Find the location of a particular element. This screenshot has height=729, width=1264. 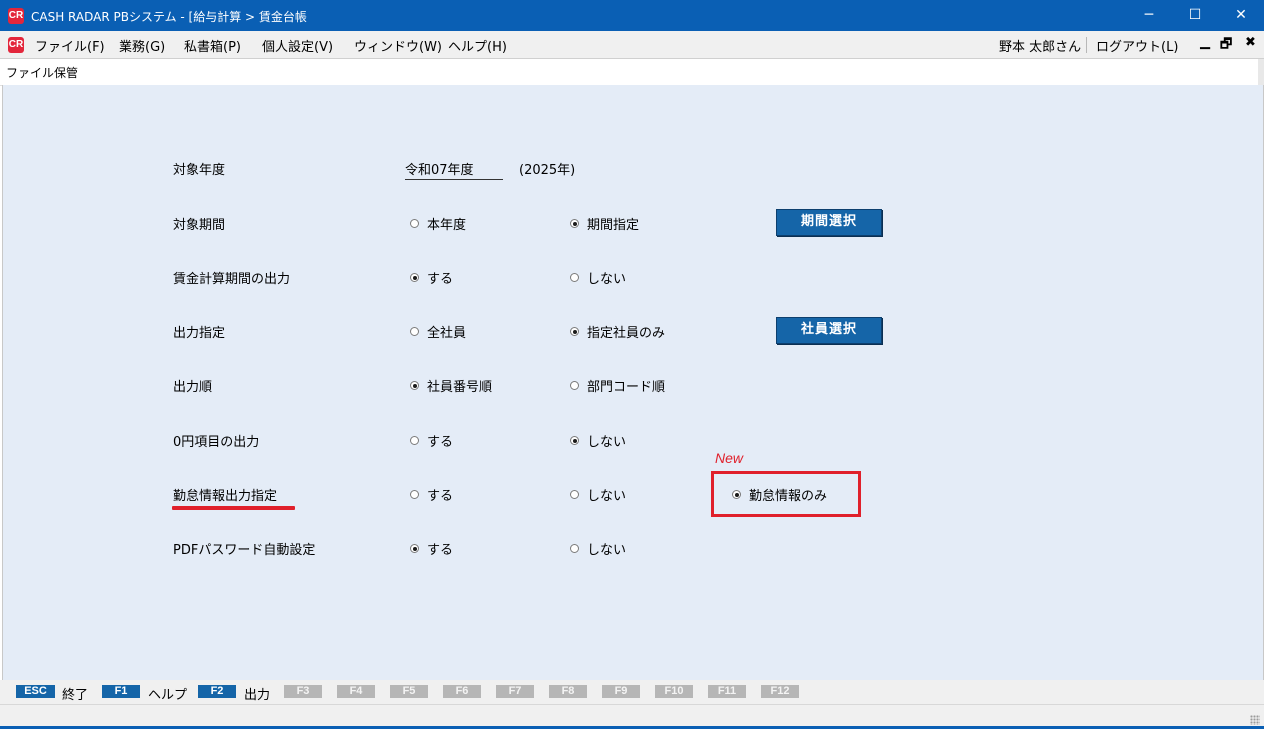

scroll-strip is located at coordinates (1261, 72).